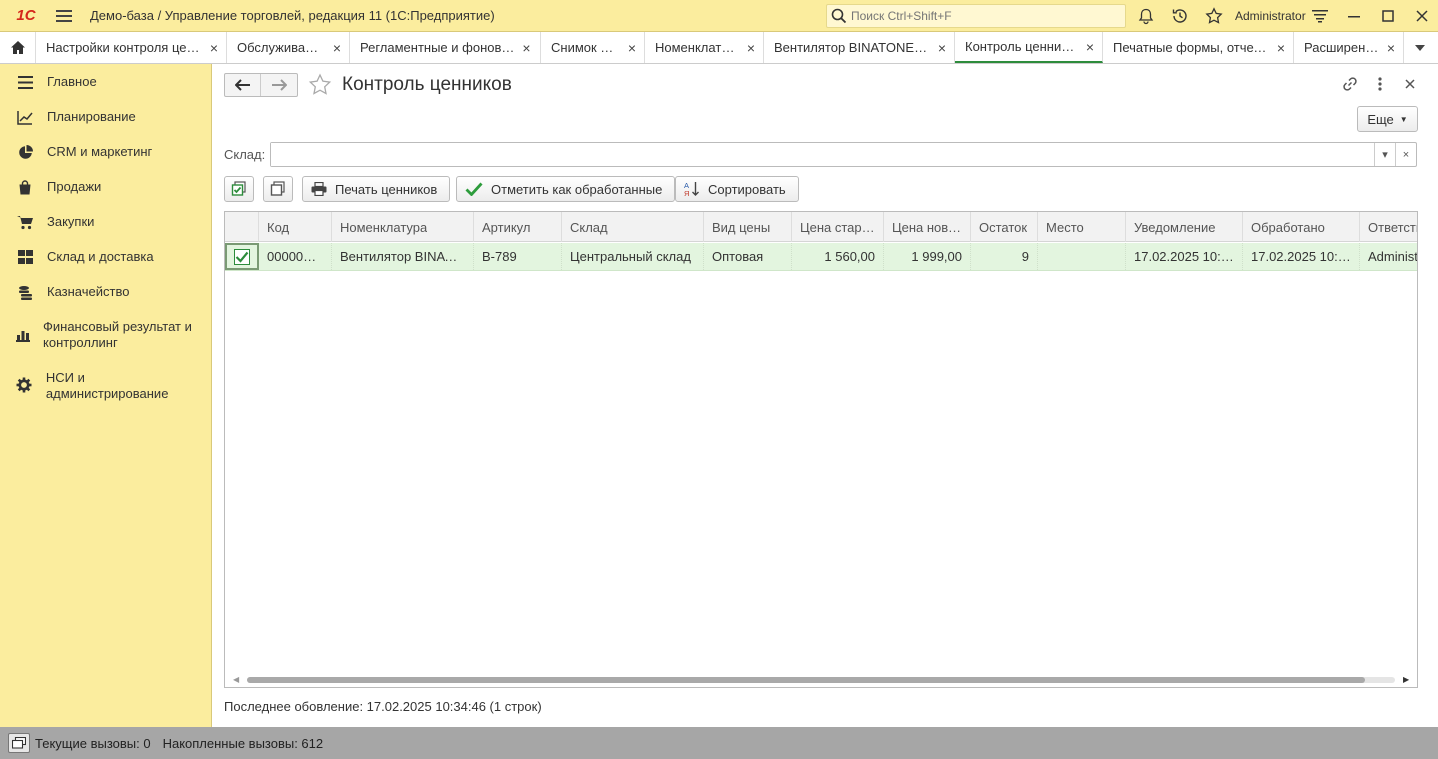 The width and height of the screenshot is (1438, 759). What do you see at coordinates (93, 743) in the screenshot?
I see `current-calls: Текущие вызовы: 0` at bounding box center [93, 743].